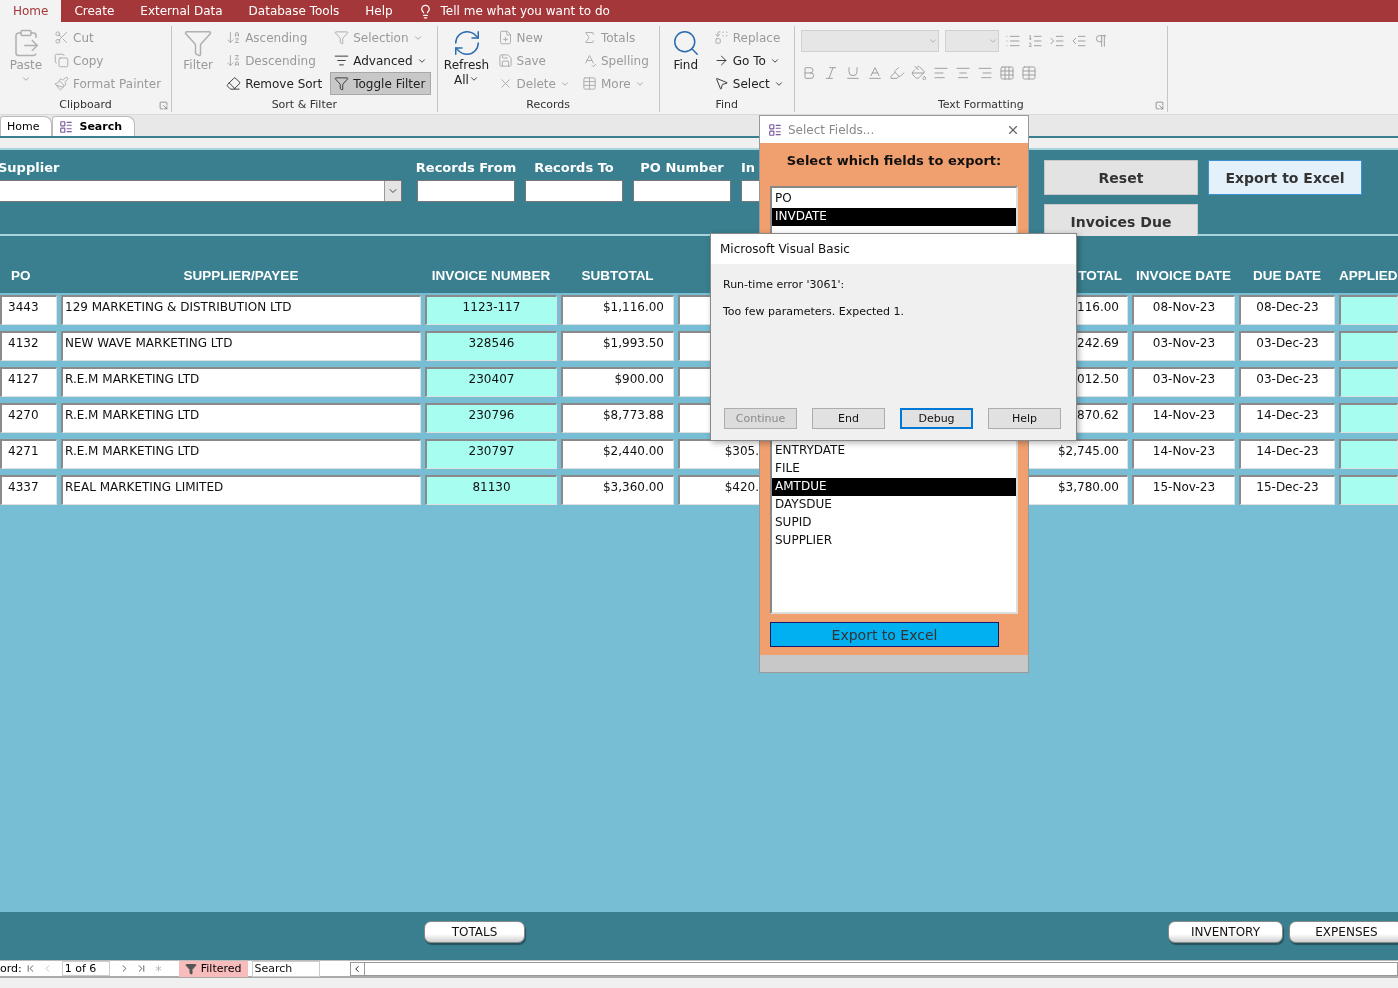 The height and width of the screenshot is (988, 1398). Describe the element at coordinates (274, 83) in the screenshot. I see `ribbon-button: Remove Sort` at that location.